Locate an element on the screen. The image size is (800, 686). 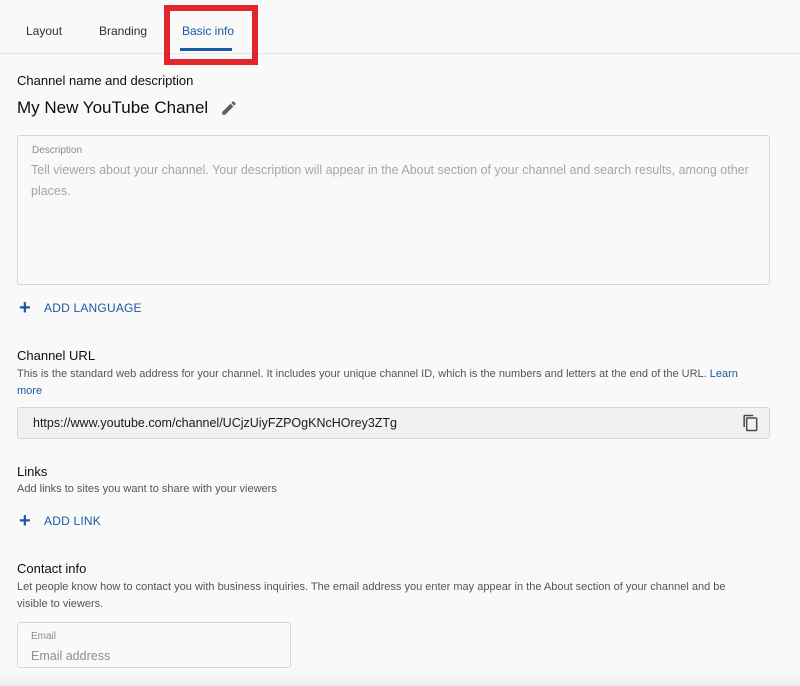
add-language-label: ADD LANGUAGE is located at coordinates (93, 308).